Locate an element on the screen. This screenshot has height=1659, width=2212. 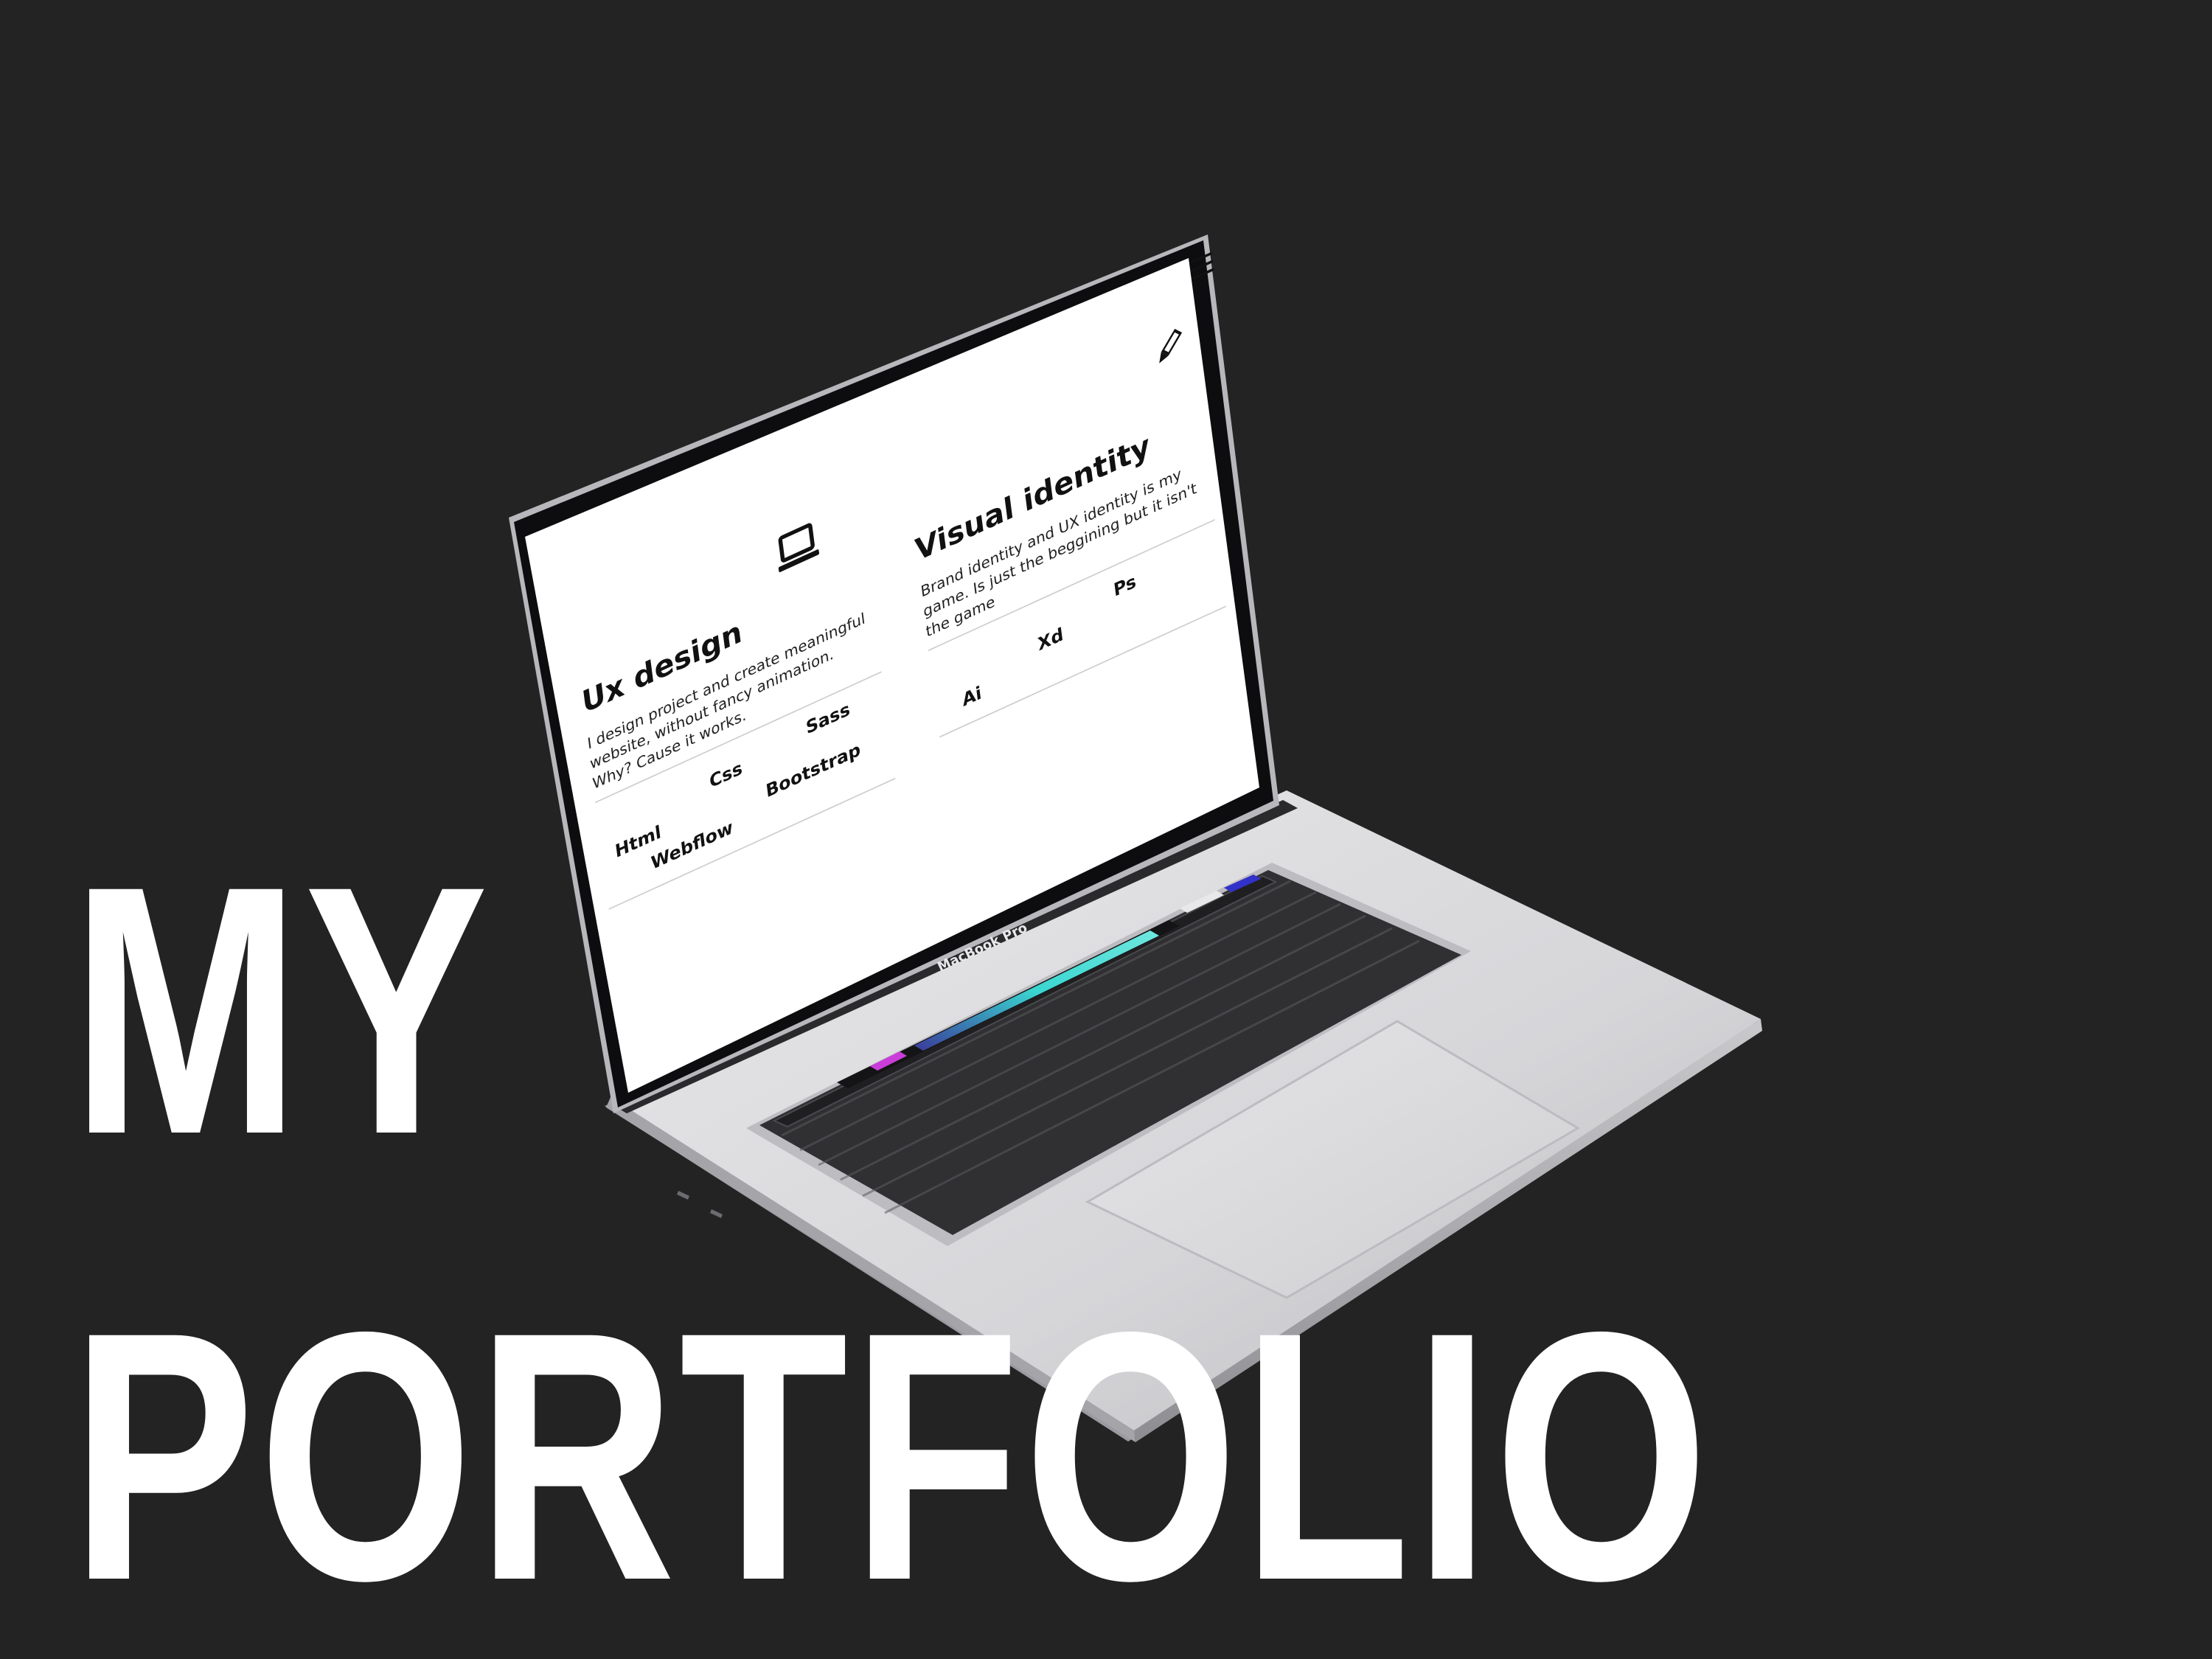
skill-tag: Css is located at coordinates (726, 775).